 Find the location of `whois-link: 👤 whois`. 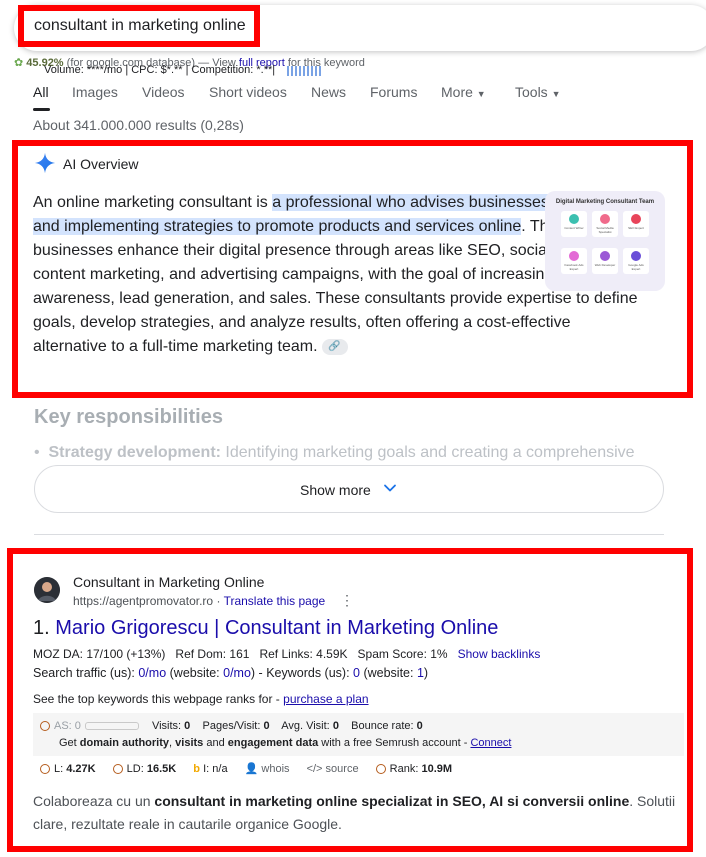

whois-link: 👤 whois is located at coordinates (267, 769).